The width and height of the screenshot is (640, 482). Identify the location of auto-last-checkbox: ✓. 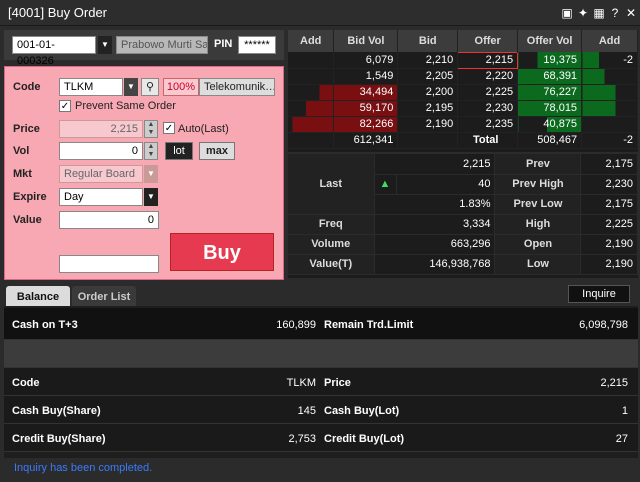
(169, 128).